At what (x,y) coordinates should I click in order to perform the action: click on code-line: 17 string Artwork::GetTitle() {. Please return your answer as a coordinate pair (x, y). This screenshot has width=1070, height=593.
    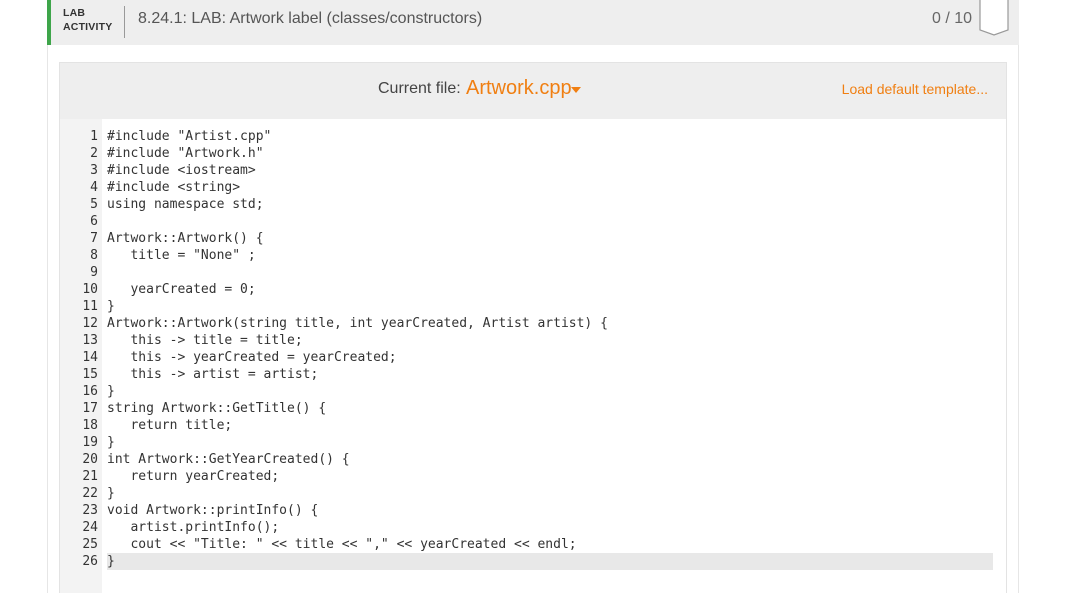
    Looking at the image, I should click on (533, 408).